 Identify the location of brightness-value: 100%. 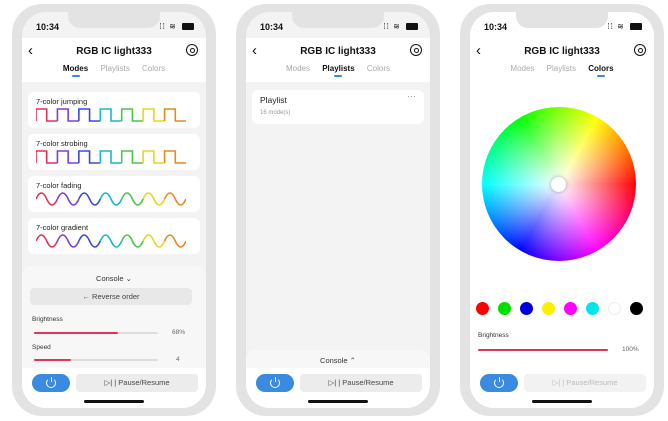
(630, 349).